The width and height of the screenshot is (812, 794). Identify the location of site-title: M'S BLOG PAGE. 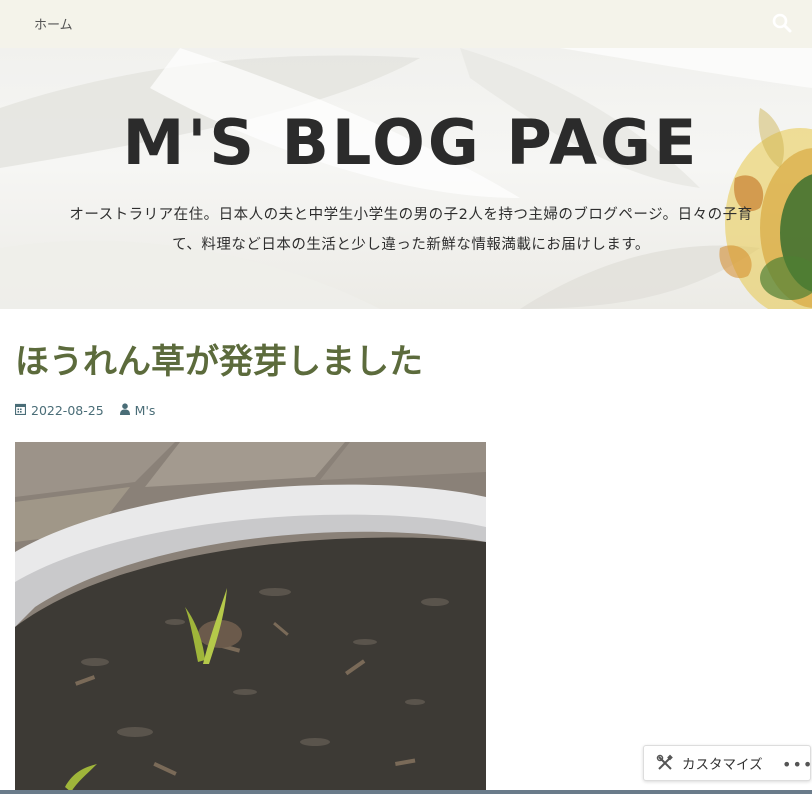
(406, 143).